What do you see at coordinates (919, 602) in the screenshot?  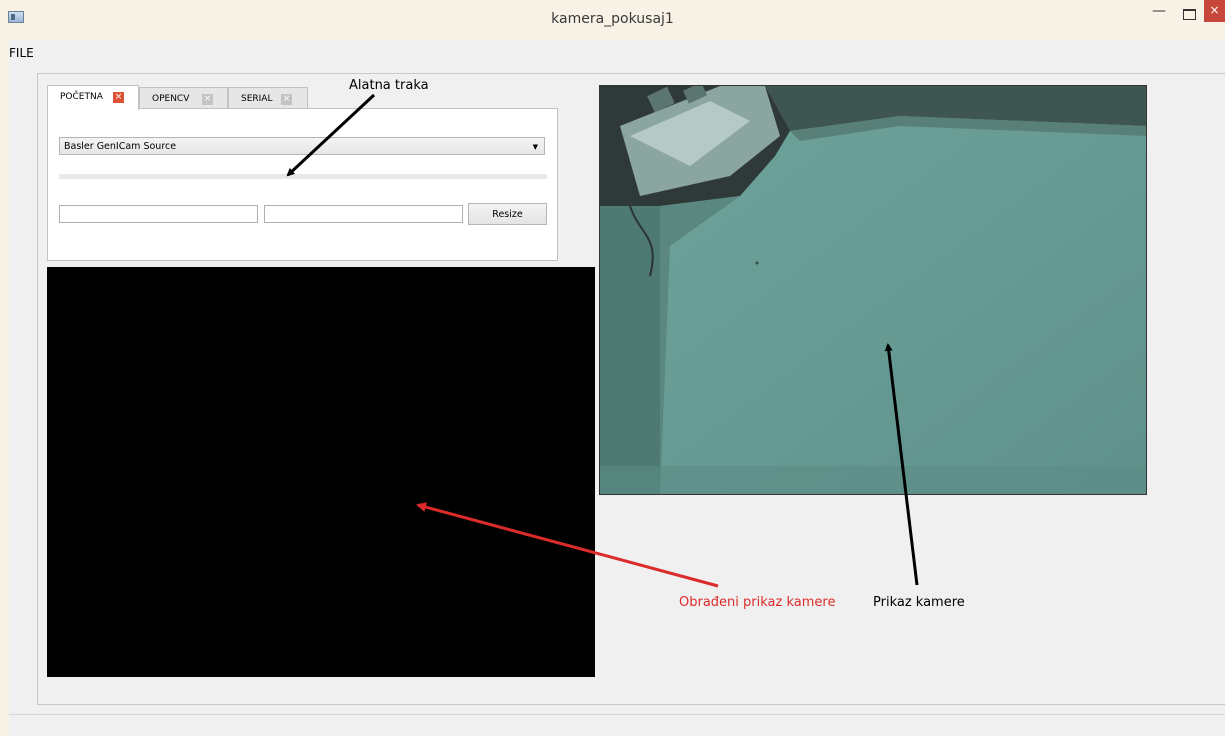 I see `annotation-camera: Prikaz kamere` at bounding box center [919, 602].